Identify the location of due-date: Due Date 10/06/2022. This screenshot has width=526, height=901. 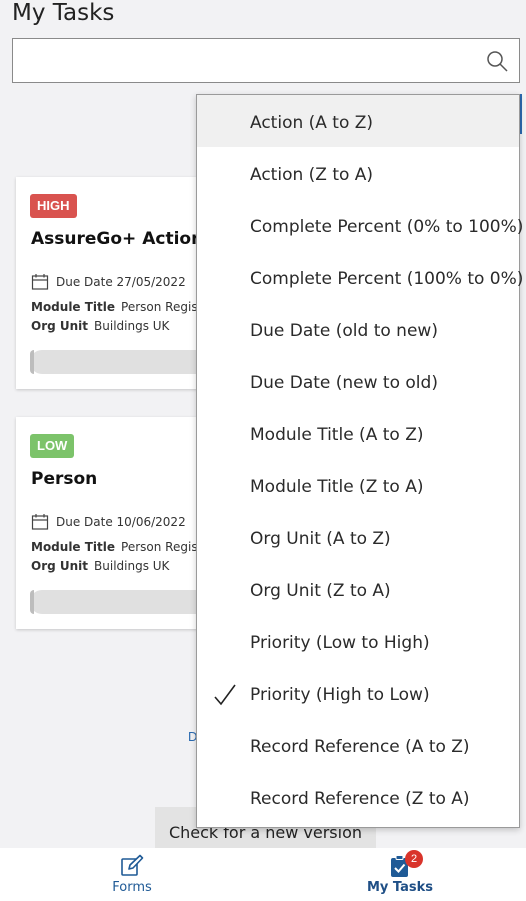
(121, 522).